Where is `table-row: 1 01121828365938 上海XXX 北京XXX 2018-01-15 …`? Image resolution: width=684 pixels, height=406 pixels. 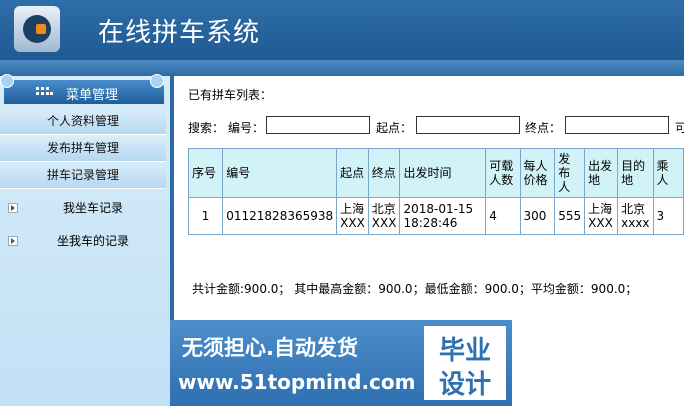
table-row: 1 01121828365938 上海XXX 北京XXX 2018-01-15 … is located at coordinates (435, 216).